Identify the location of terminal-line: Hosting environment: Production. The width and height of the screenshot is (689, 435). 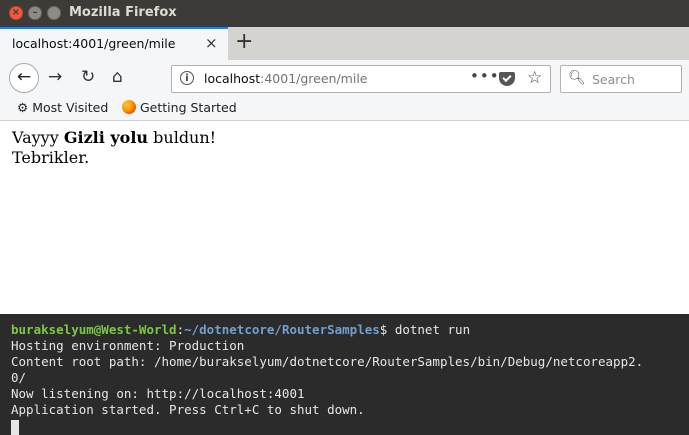
(128, 345).